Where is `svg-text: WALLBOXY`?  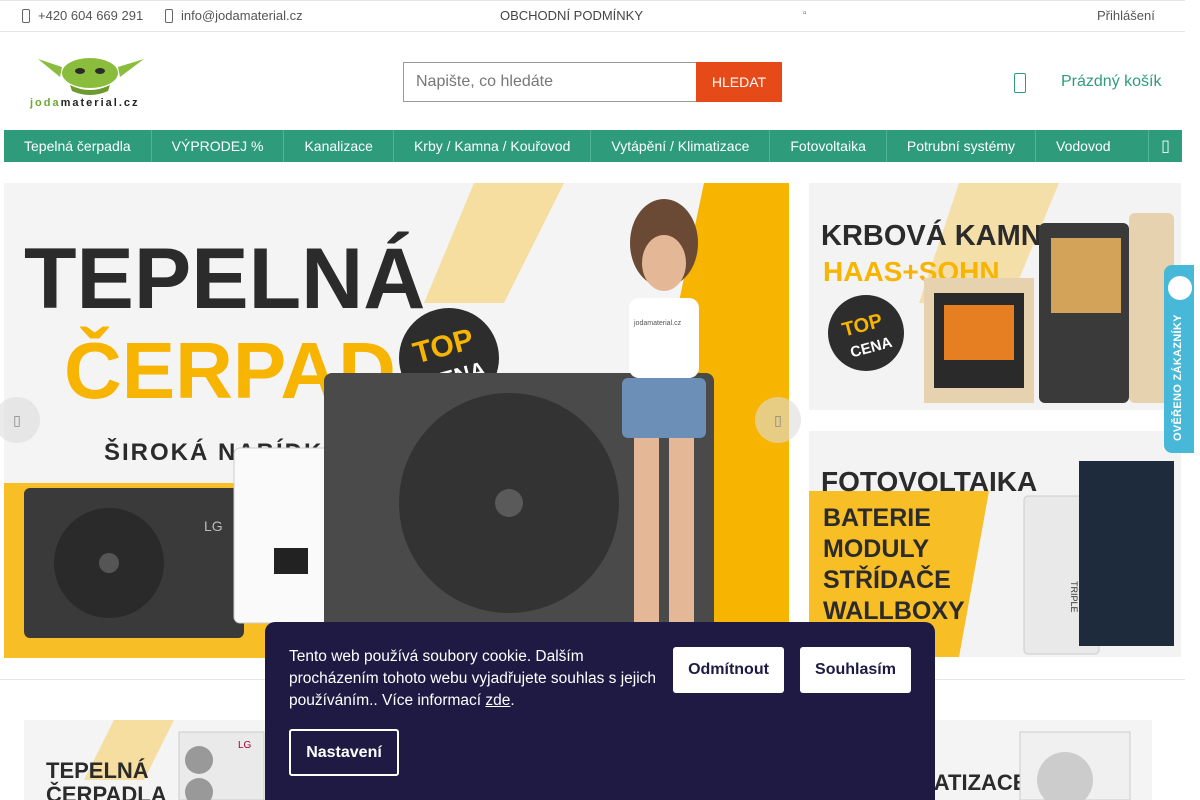 svg-text: WALLBOXY is located at coordinates (894, 611).